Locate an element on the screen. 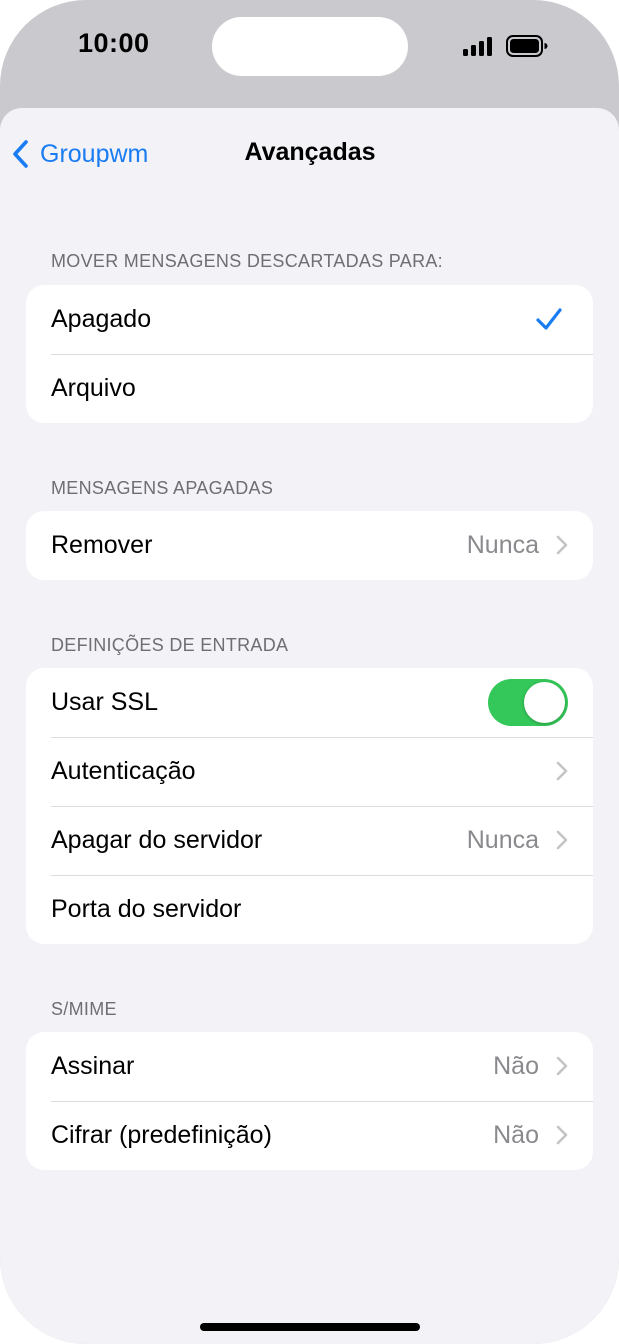 This screenshot has width=619, height=1344. status-time: 10:00 is located at coordinates (114, 43).